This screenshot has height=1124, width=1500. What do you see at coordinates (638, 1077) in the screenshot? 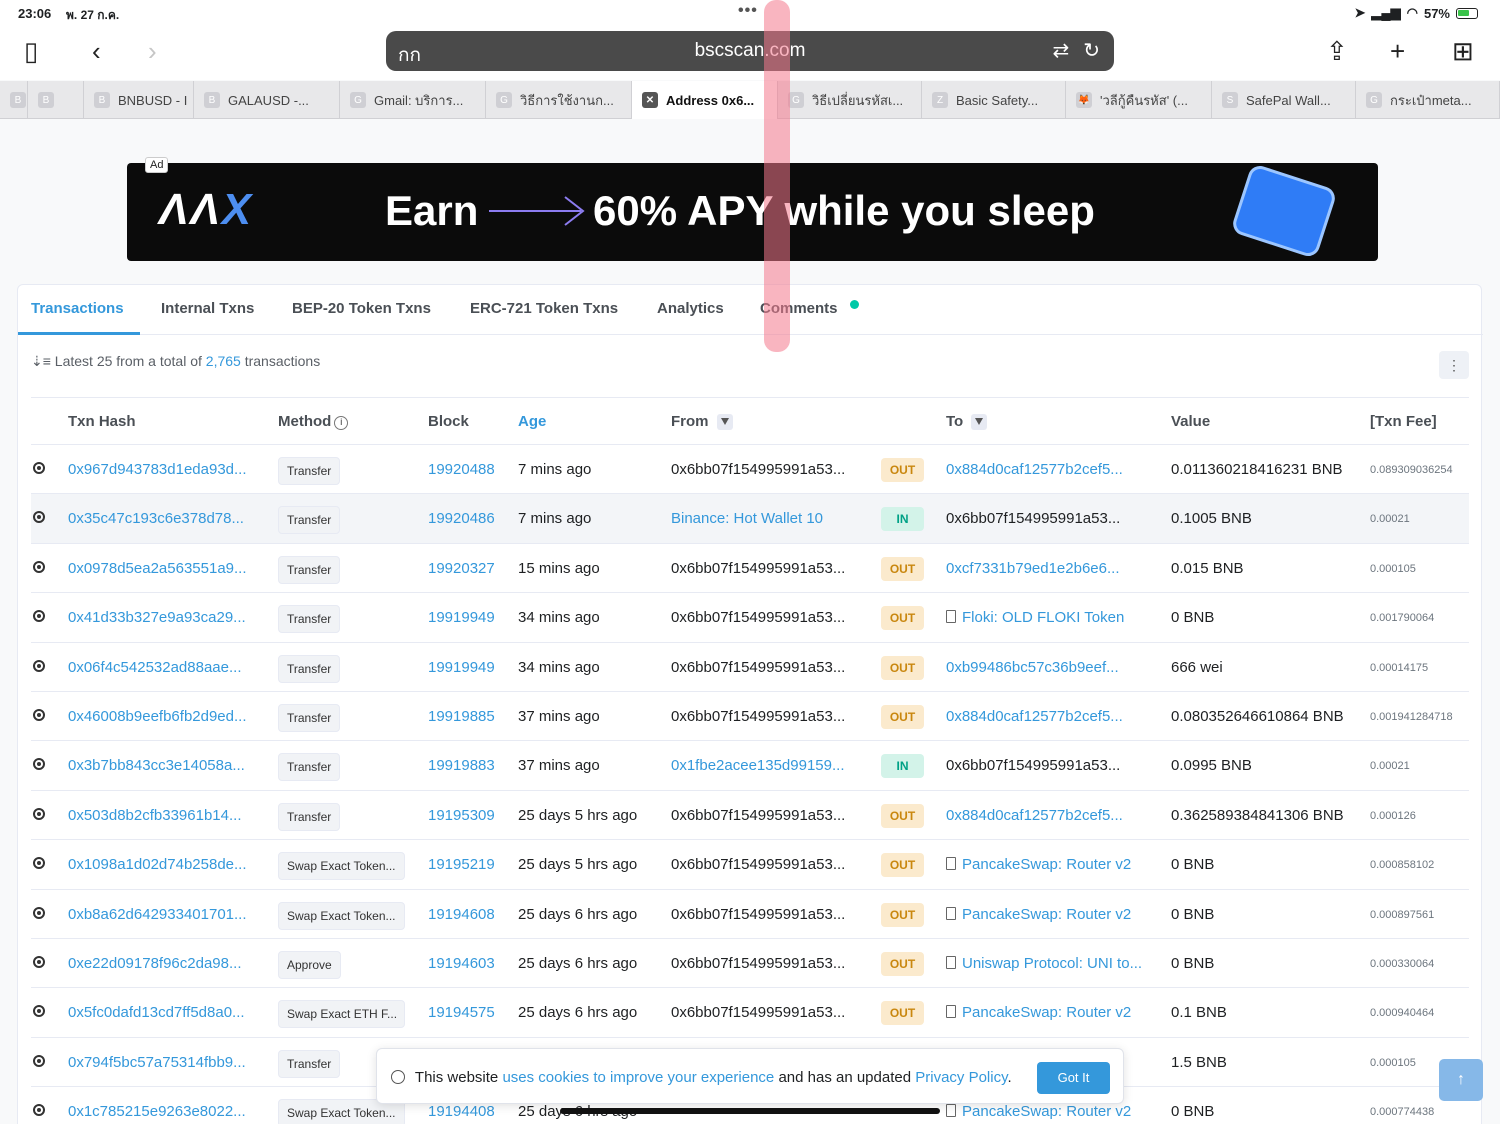
I see `cookies-policy-link: uses cookies to improve your experience` at bounding box center [638, 1077].